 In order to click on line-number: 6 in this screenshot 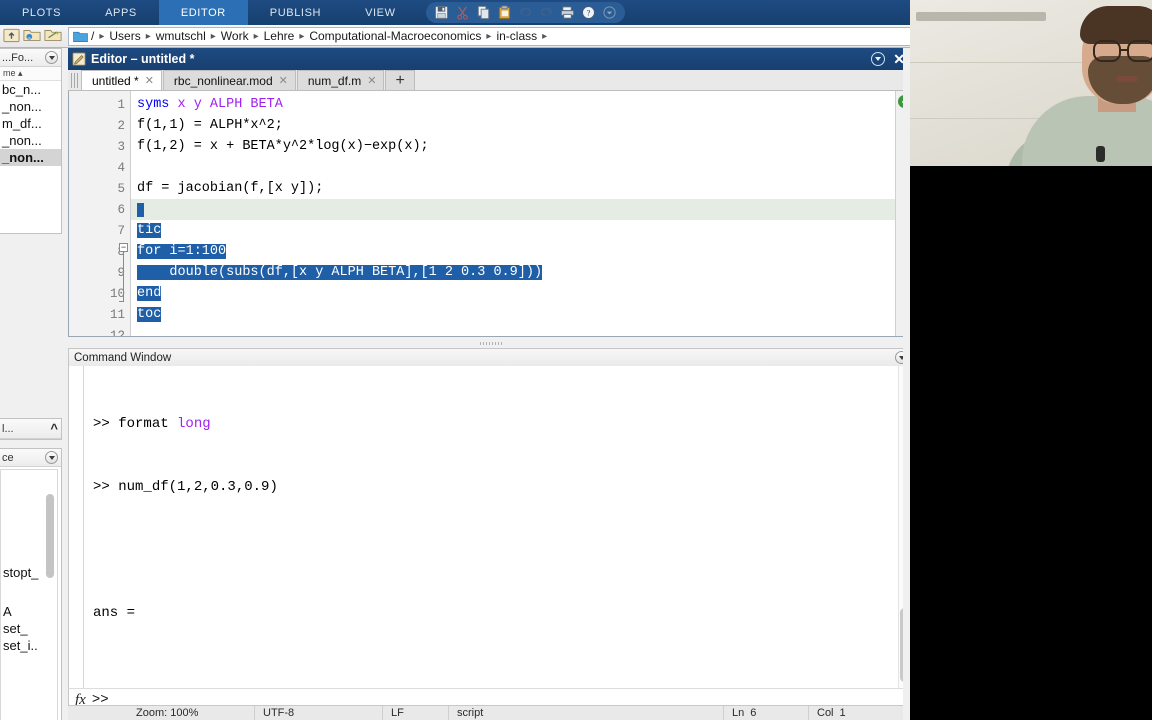, I will do `click(121, 209)`.